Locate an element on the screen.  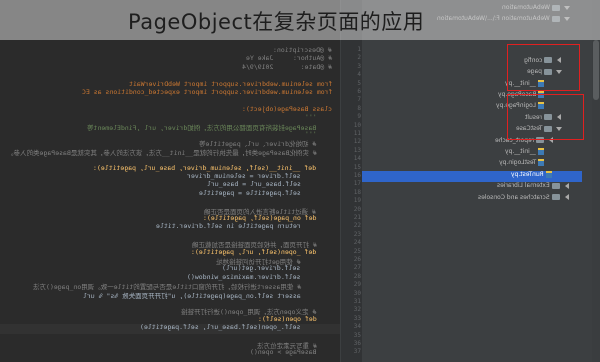
line-number: 1 is located at coordinates (359, 49).